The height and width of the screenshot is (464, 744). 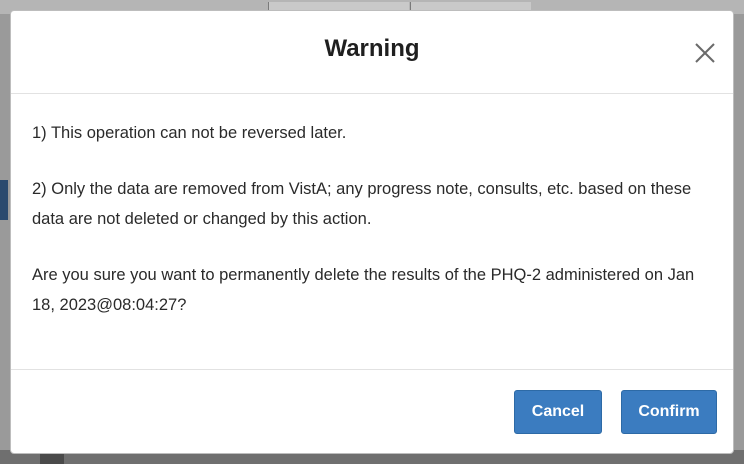 I want to click on close-icon, so click(x=705, y=53).